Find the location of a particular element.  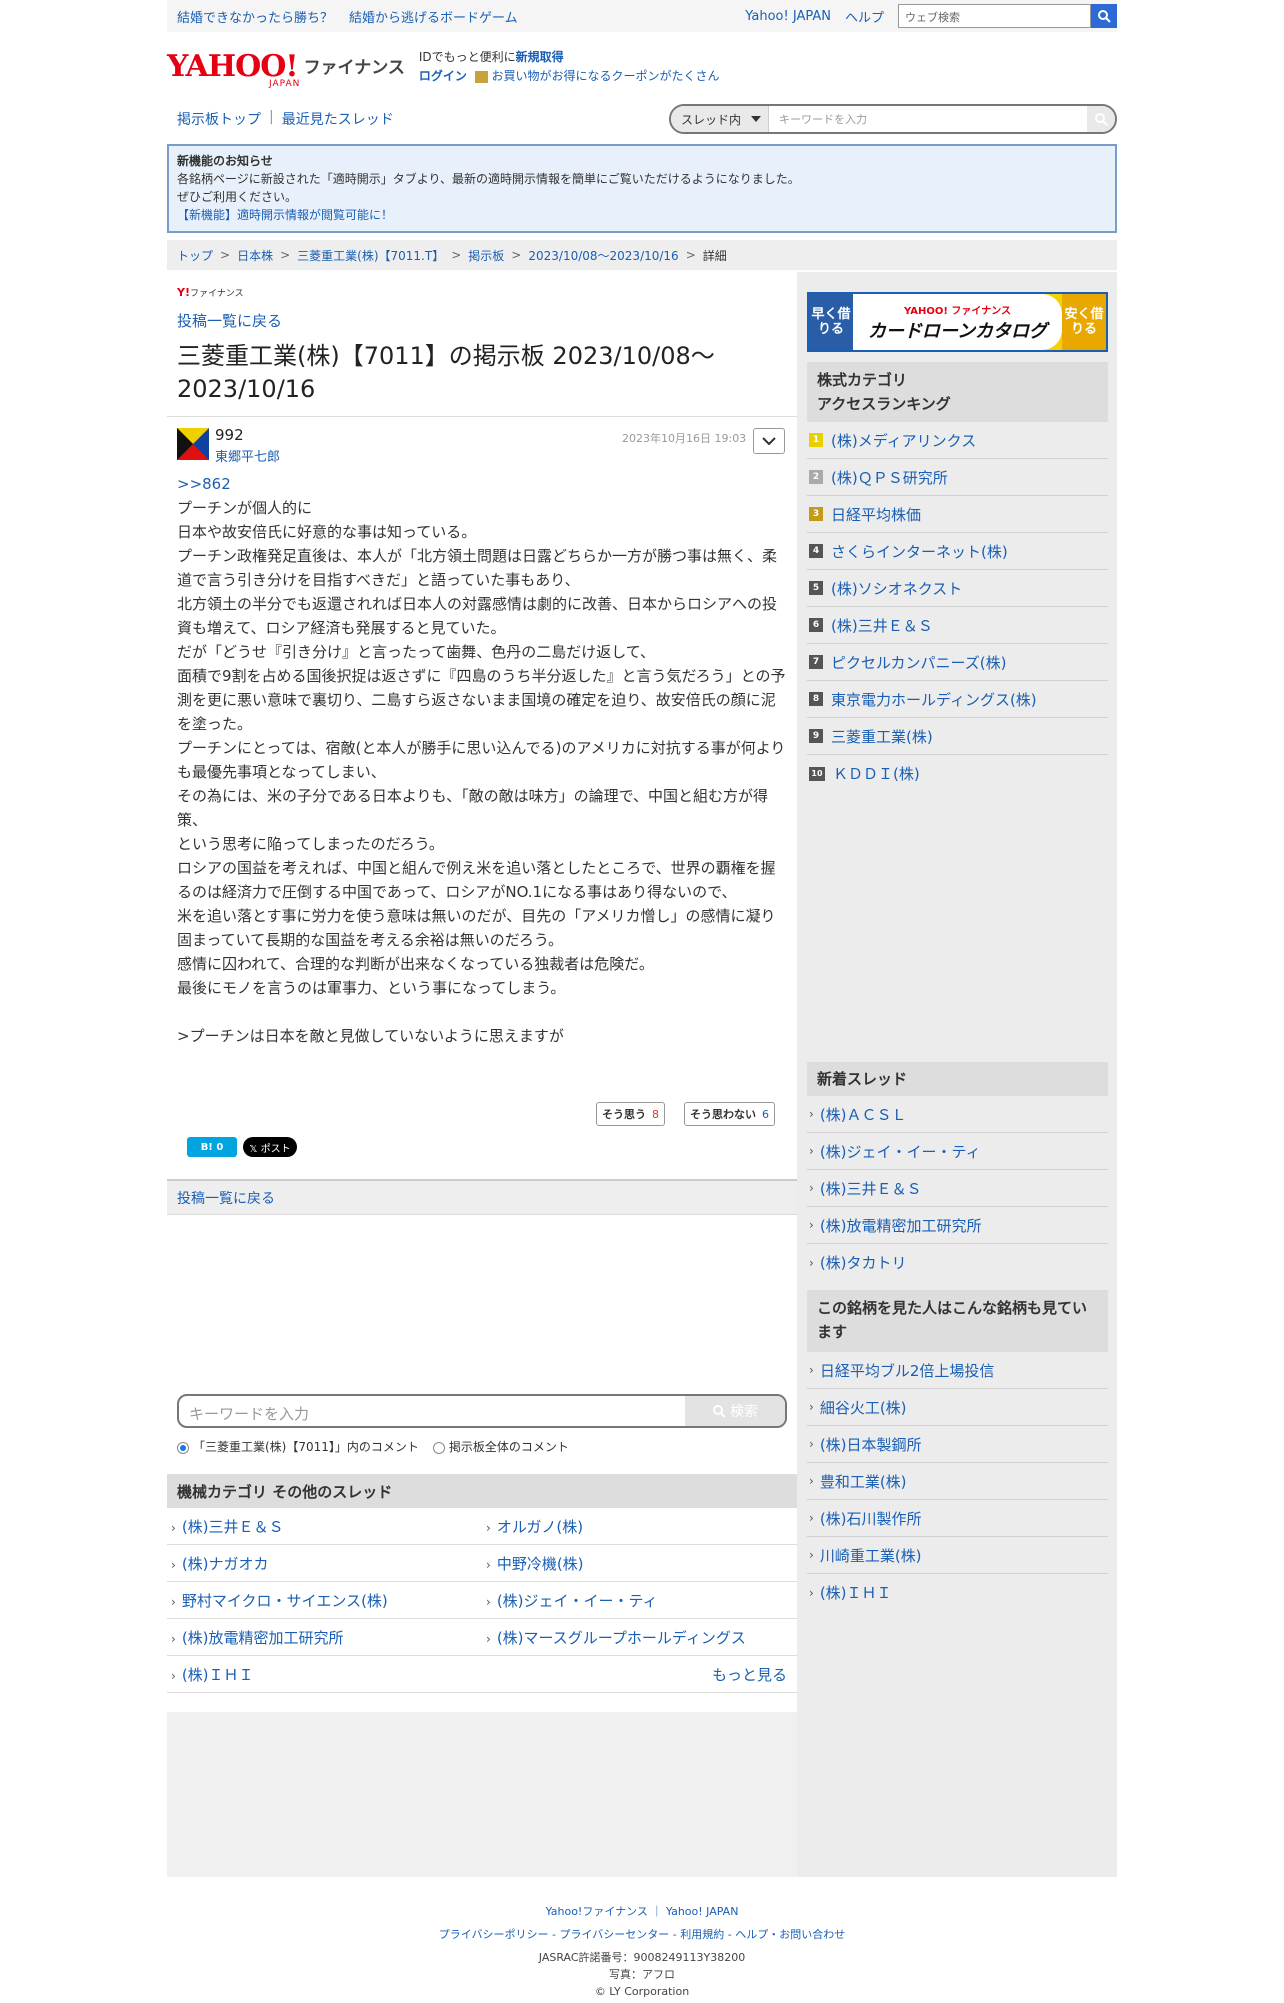

hatena-bookmark-button: B! 0 is located at coordinates (212, 1147).